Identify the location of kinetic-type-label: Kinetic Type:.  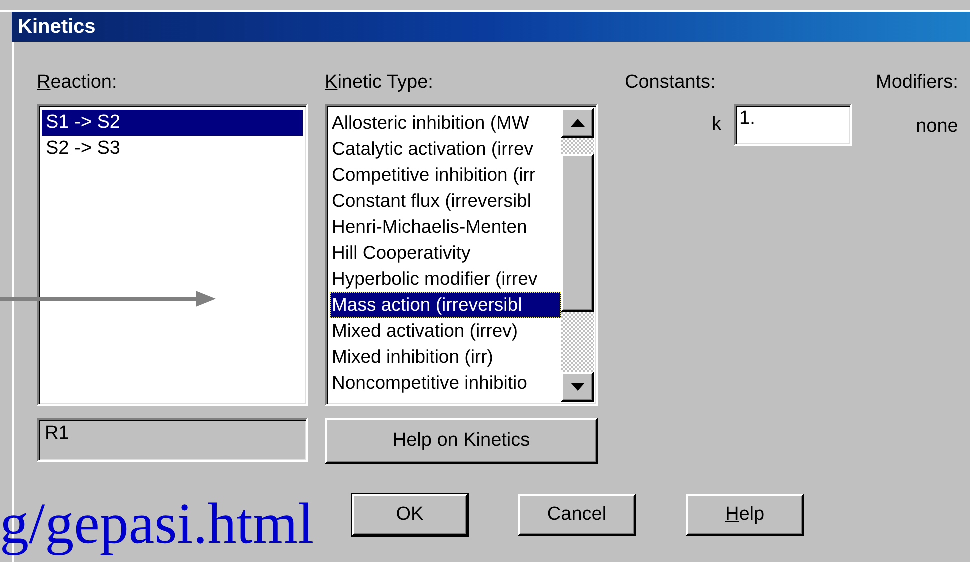
(379, 83).